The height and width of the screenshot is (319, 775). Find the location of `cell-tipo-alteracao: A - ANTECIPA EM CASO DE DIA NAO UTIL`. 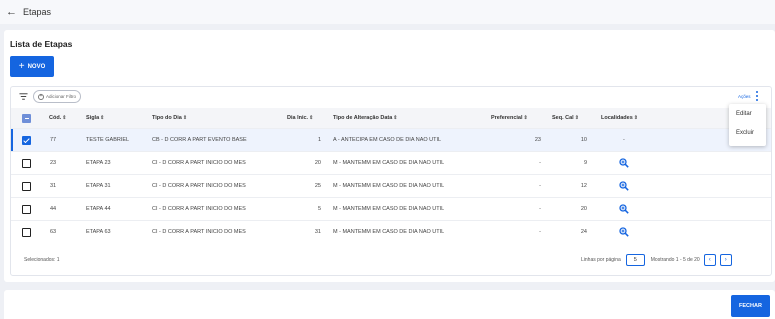

cell-tipo-alteracao: A - ANTECIPA EM CASO DE DIA NAO UTIL is located at coordinates (387, 140).